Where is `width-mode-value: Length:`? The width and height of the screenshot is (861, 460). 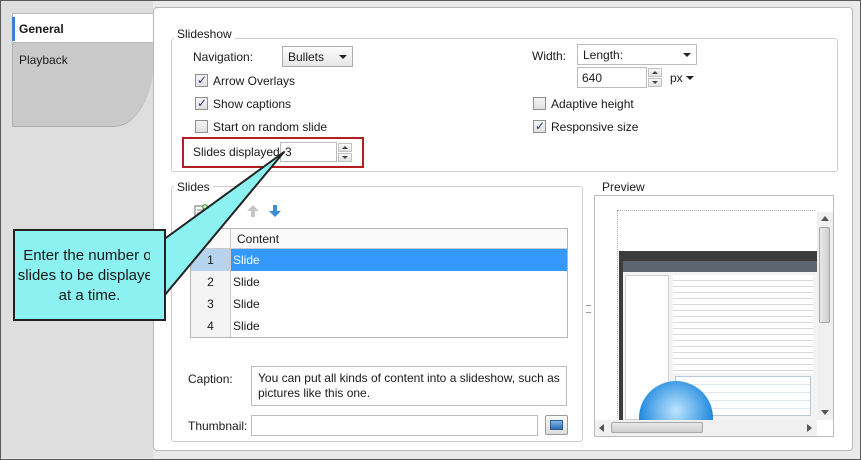
width-mode-value: Length: is located at coordinates (603, 55).